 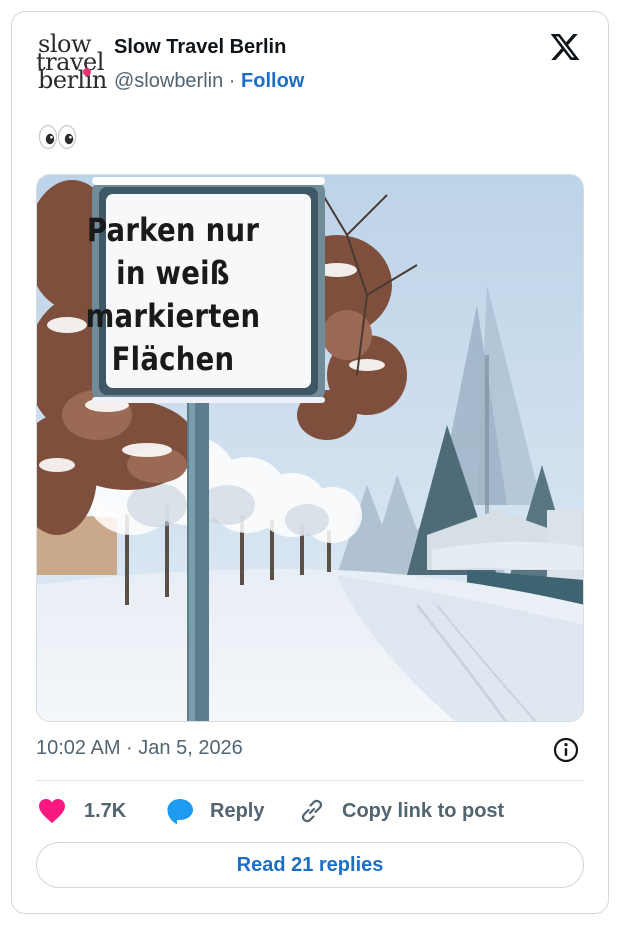 I want to click on read-replies-button: Read 21 replies, so click(x=310, y=865).